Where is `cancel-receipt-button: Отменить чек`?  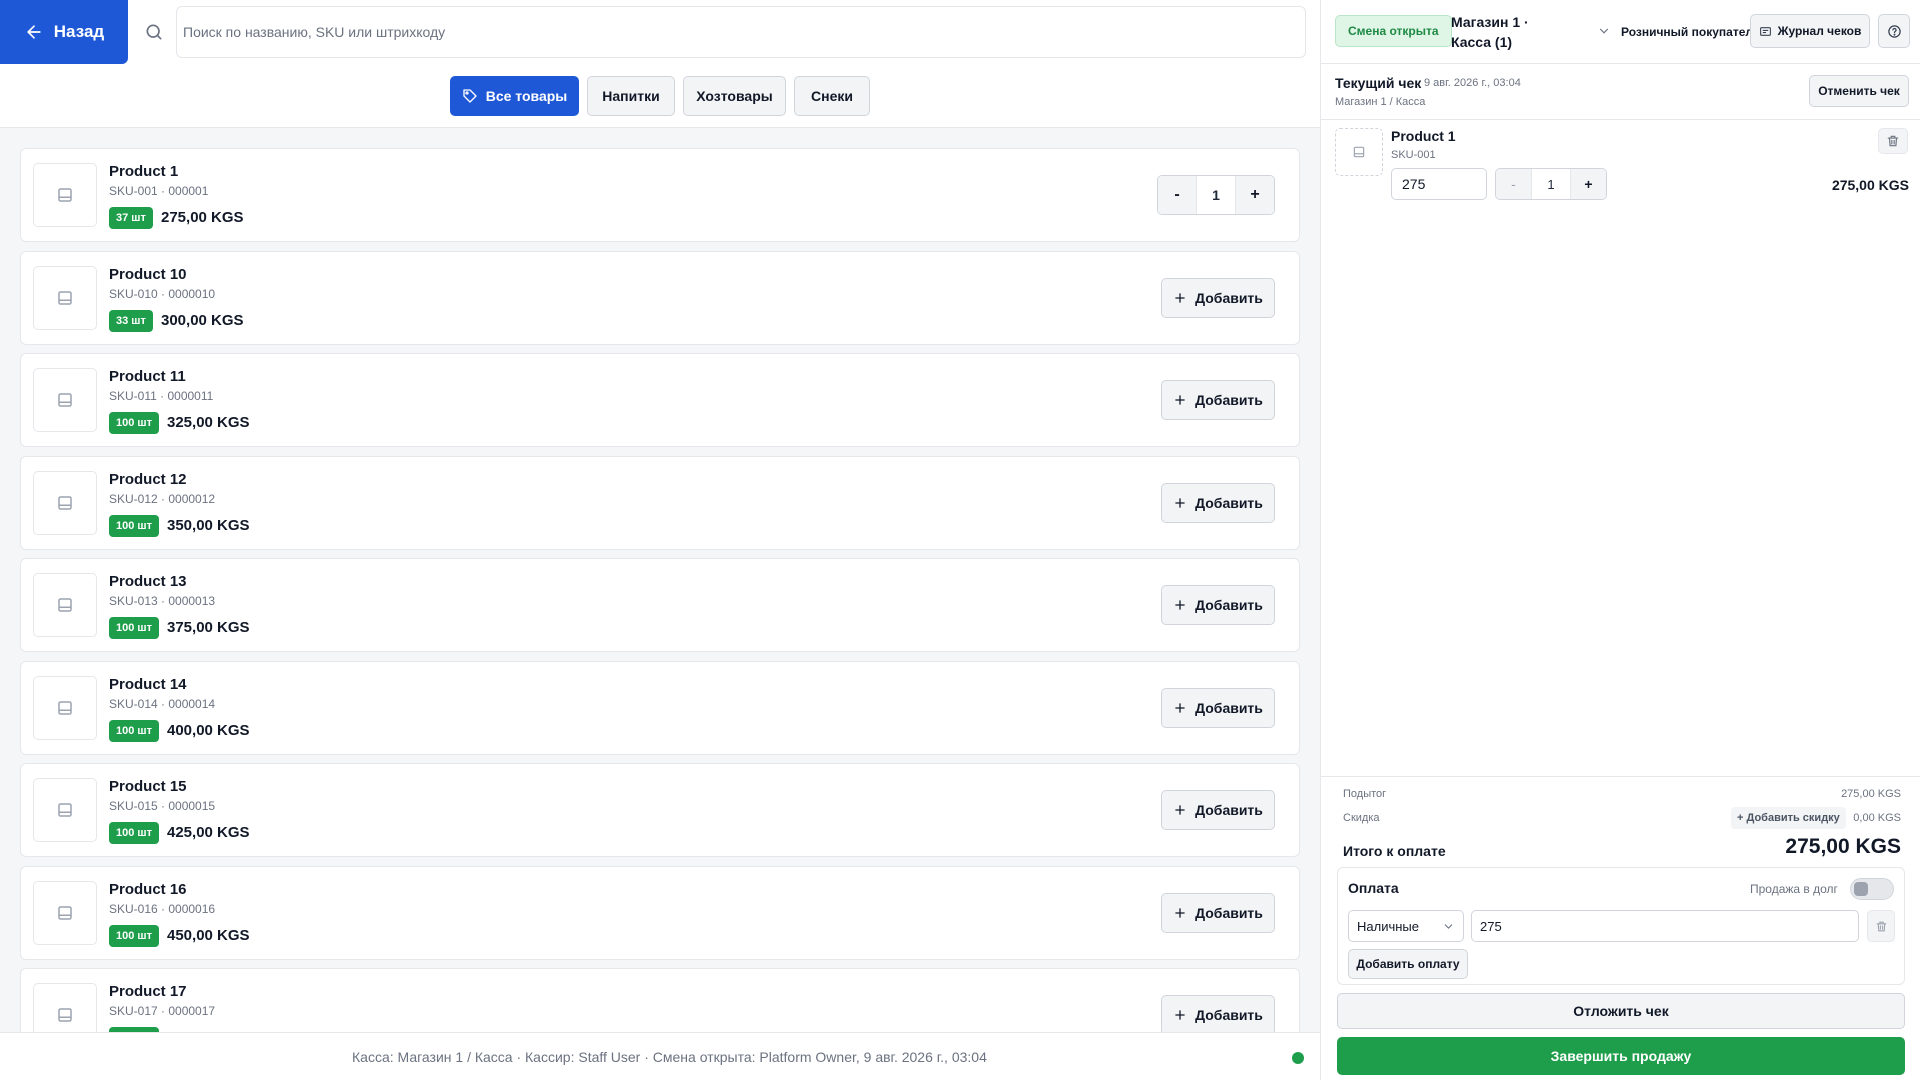
cancel-receipt-button: Отменить чек is located at coordinates (1859, 91).